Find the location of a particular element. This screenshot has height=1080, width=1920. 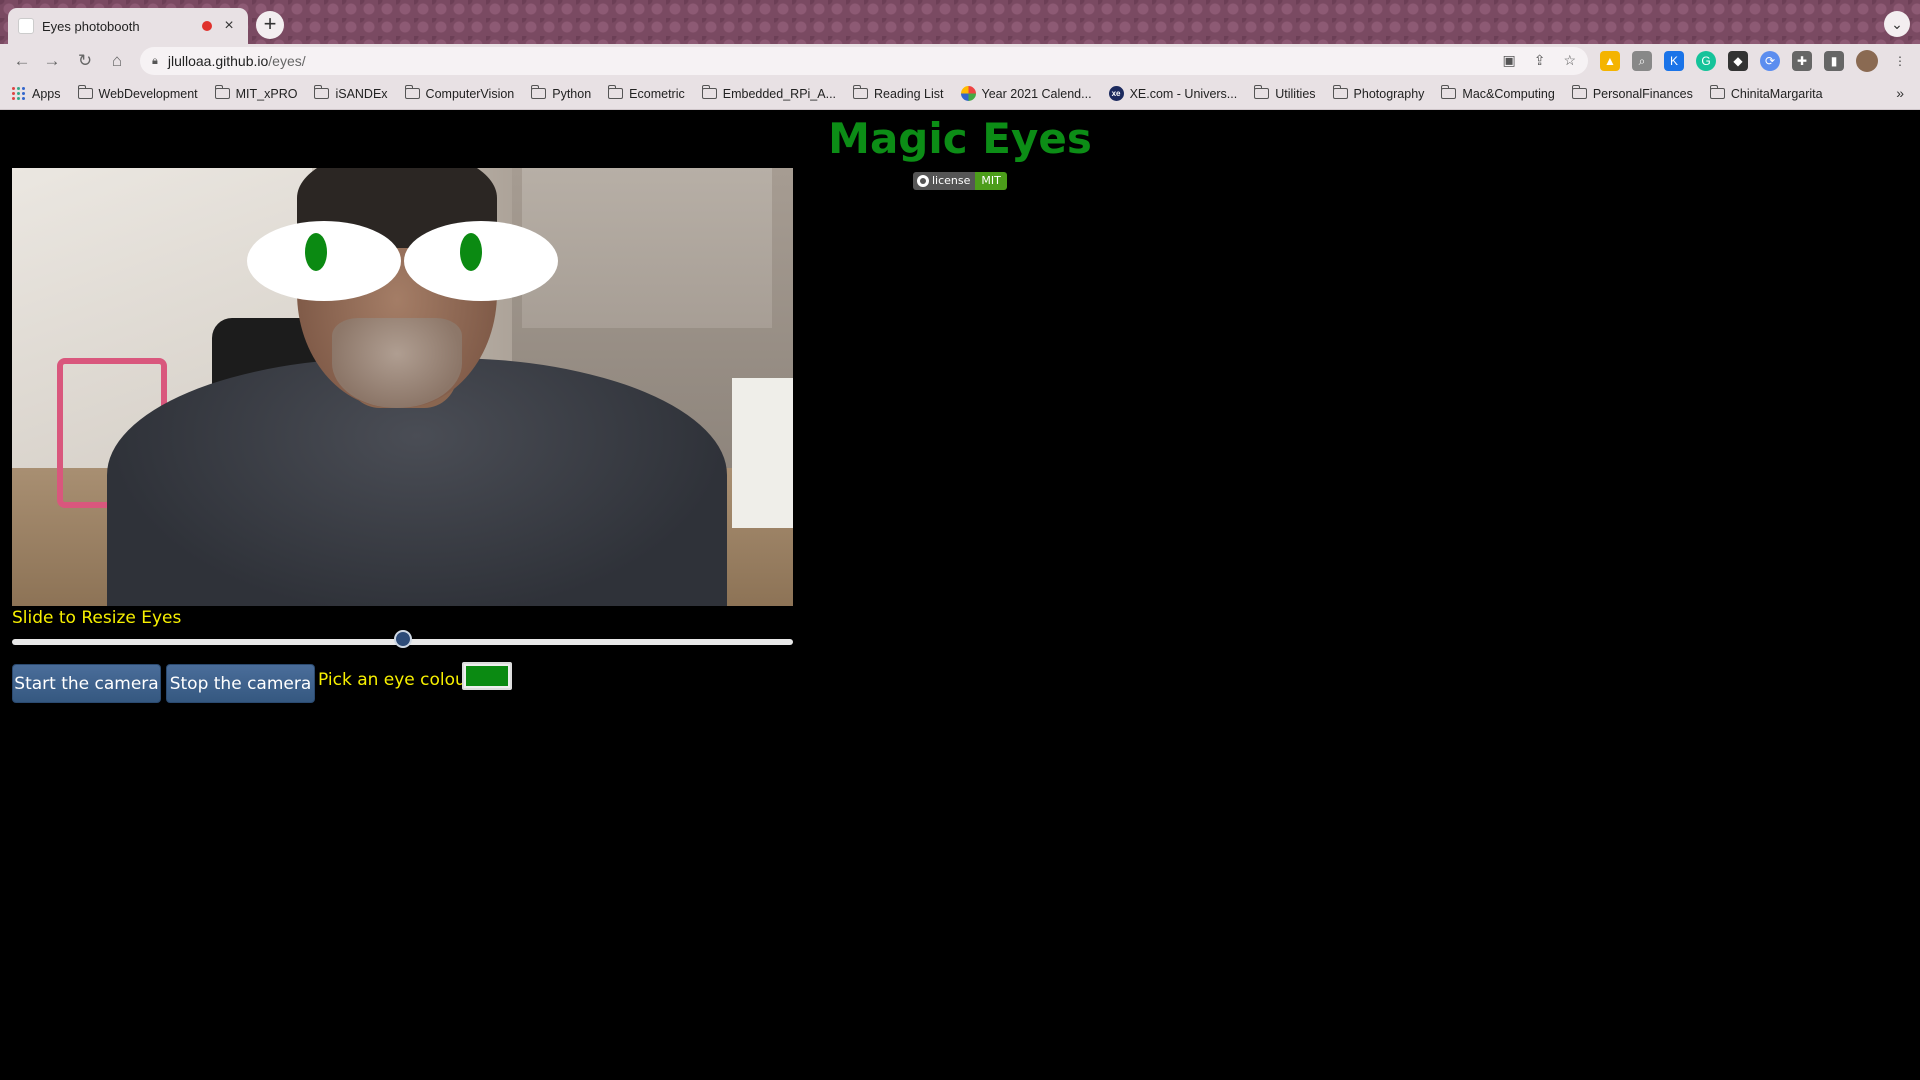

bookmark-item: PersonalFinances is located at coordinates (1632, 93).